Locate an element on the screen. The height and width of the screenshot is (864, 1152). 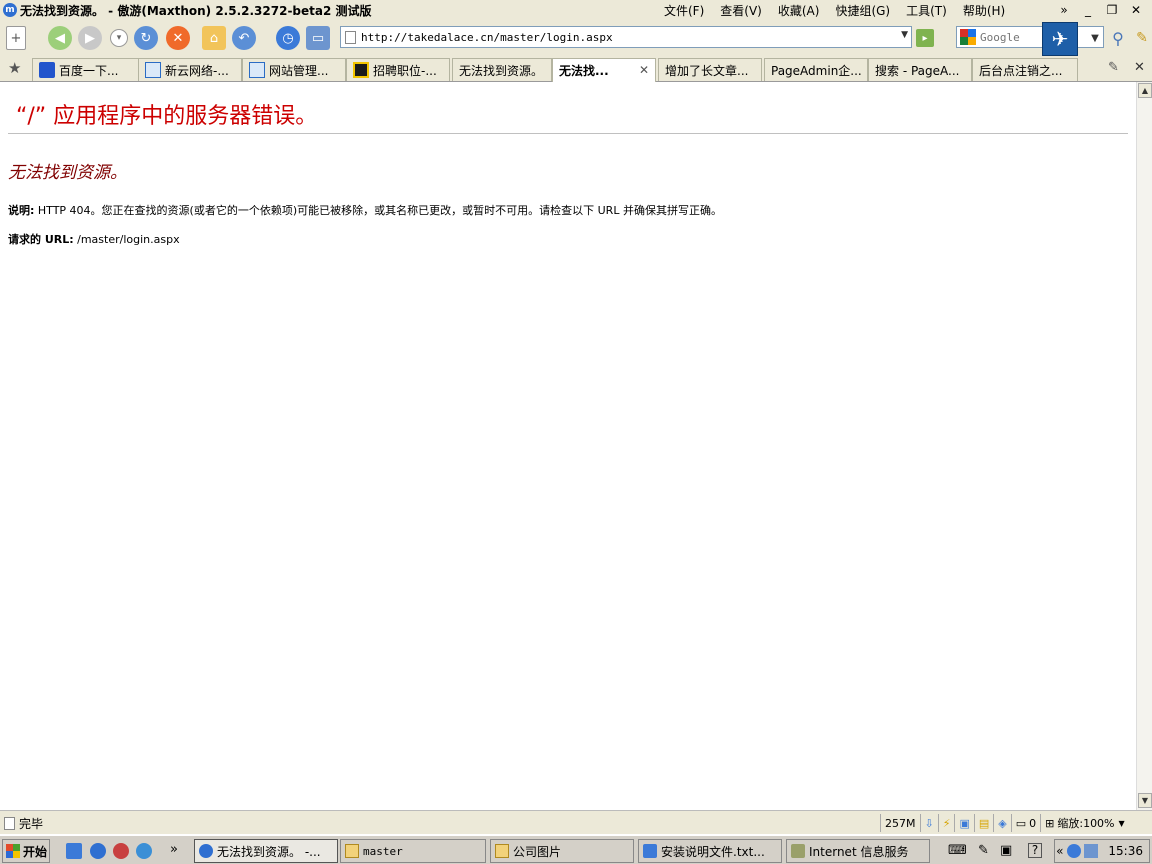
menu-groups: 快捷组(G) is located at coordinates (862, 10).